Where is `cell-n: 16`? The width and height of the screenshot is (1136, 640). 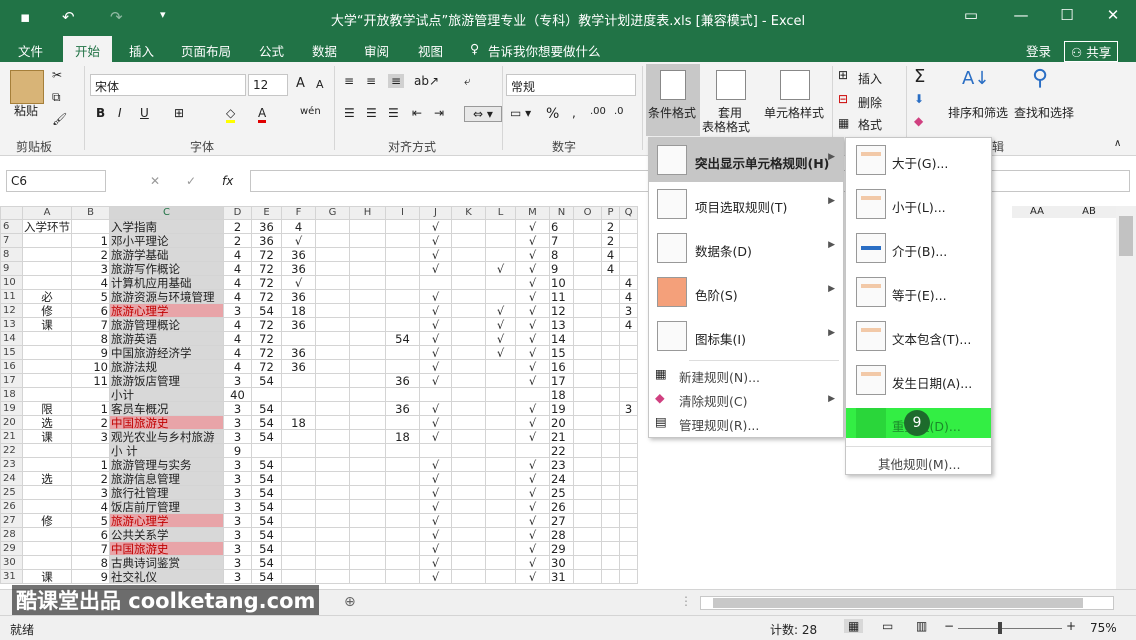 cell-n: 16 is located at coordinates (561, 366).